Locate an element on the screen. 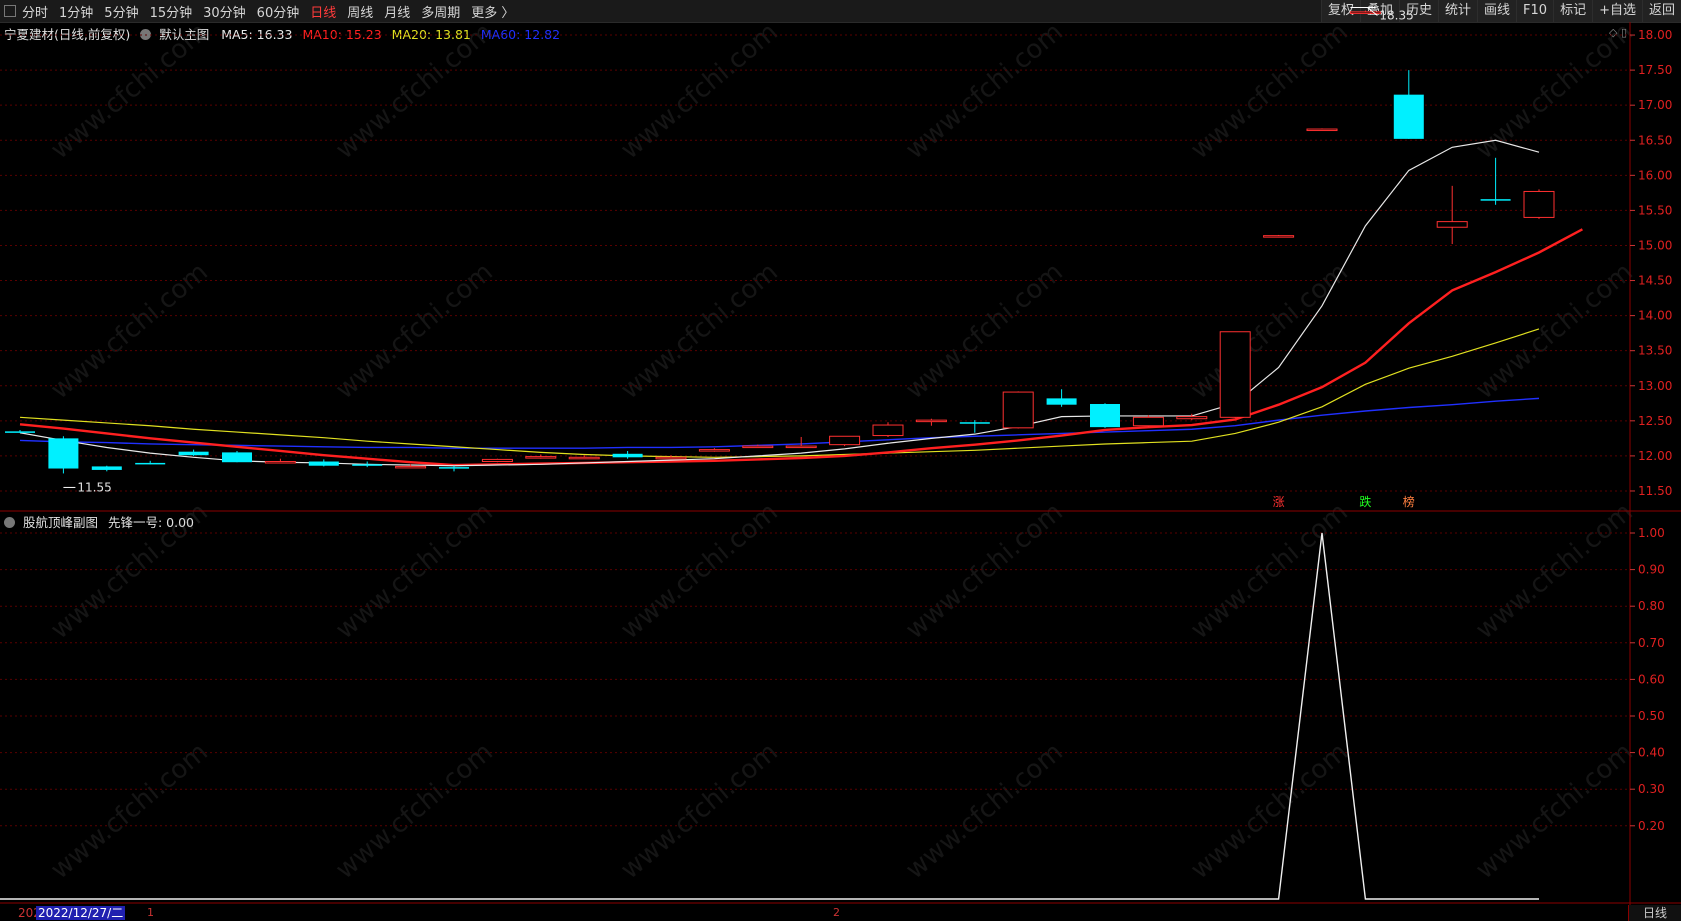  y-tick-label: 16.00 is located at coordinates (1655, 175).